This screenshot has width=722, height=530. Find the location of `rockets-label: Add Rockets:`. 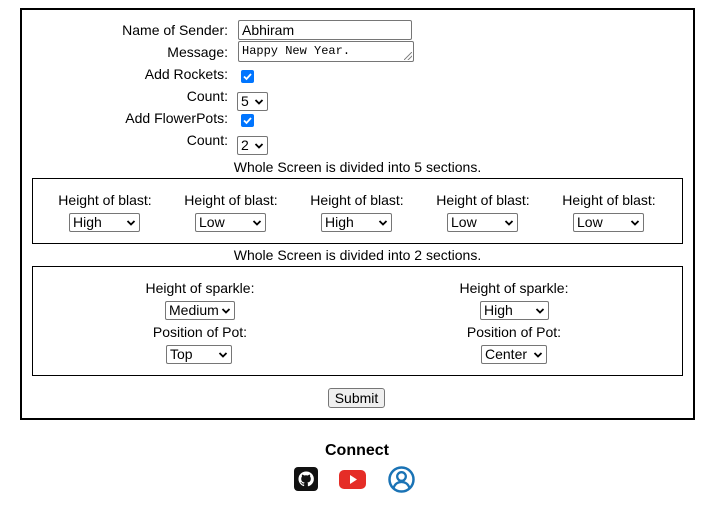

rockets-label: Add Rockets: is located at coordinates (186, 74).